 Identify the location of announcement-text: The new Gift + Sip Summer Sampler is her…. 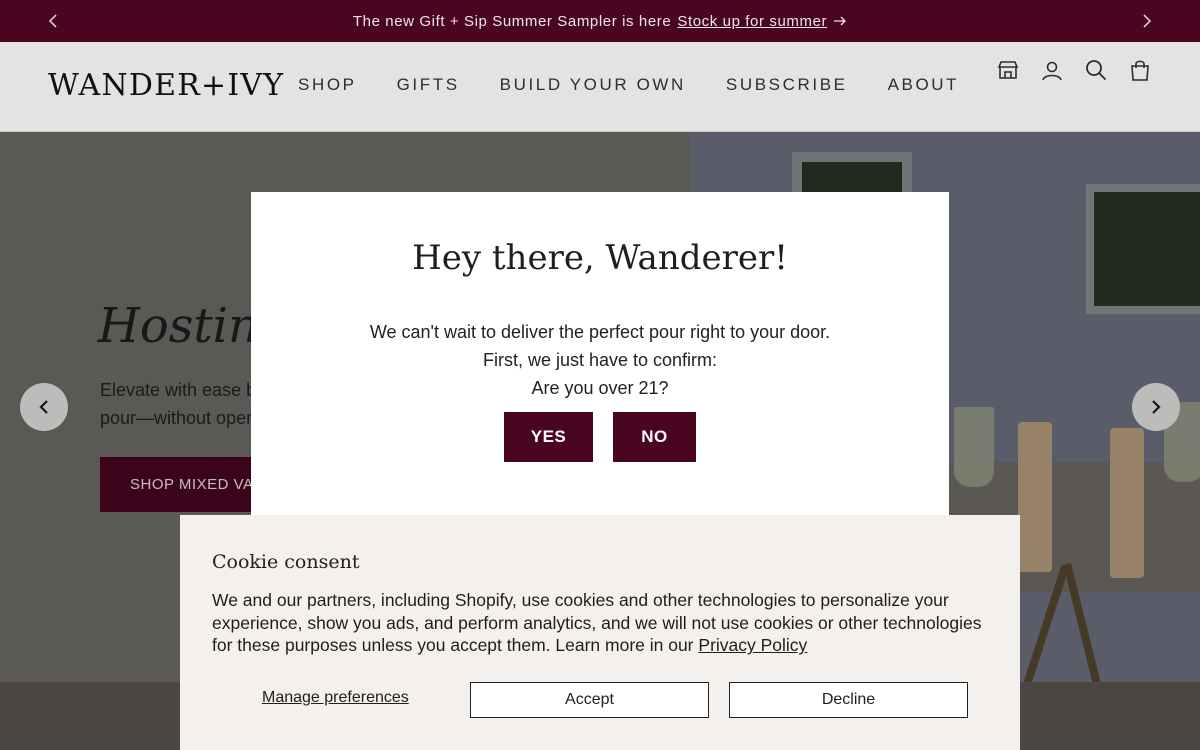
(512, 21).